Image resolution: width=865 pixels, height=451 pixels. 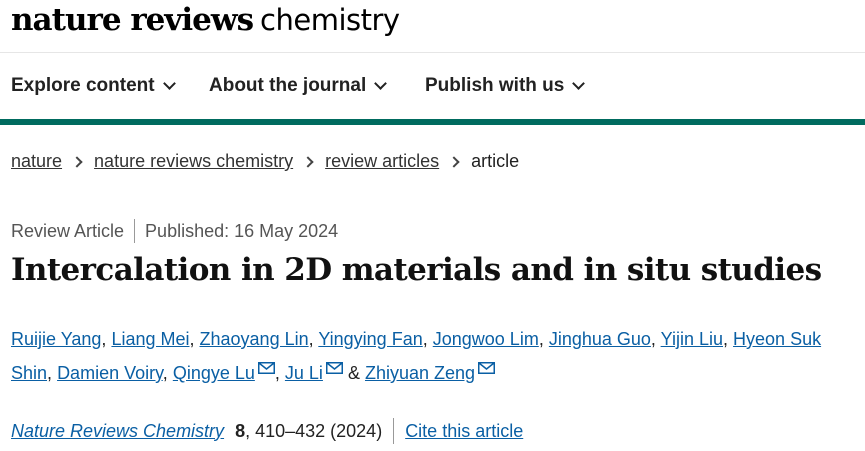 What do you see at coordinates (692, 339) in the screenshot?
I see `author-link: Yijin Liu` at bounding box center [692, 339].